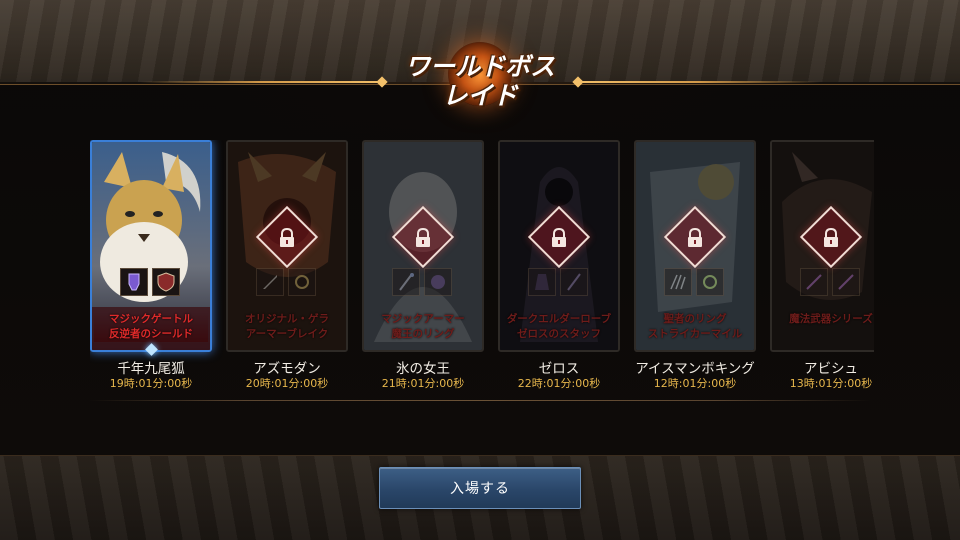 The image size is (960, 540). What do you see at coordinates (151, 369) in the screenshot?
I see `boss-name: 千年九尾狐` at bounding box center [151, 369].